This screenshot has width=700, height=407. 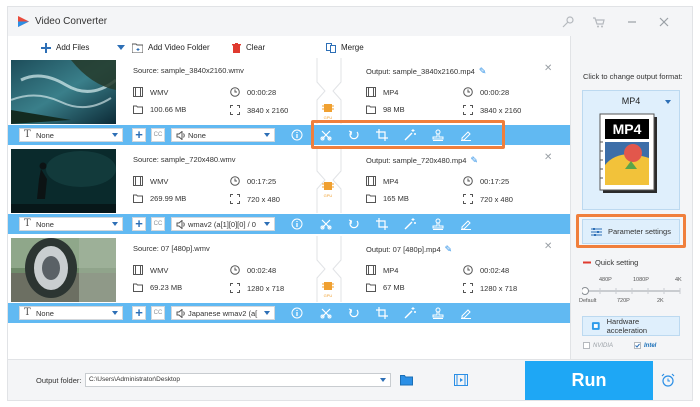 What do you see at coordinates (387, 198) in the screenshot?
I see `output-size: 165 MB` at bounding box center [387, 198].